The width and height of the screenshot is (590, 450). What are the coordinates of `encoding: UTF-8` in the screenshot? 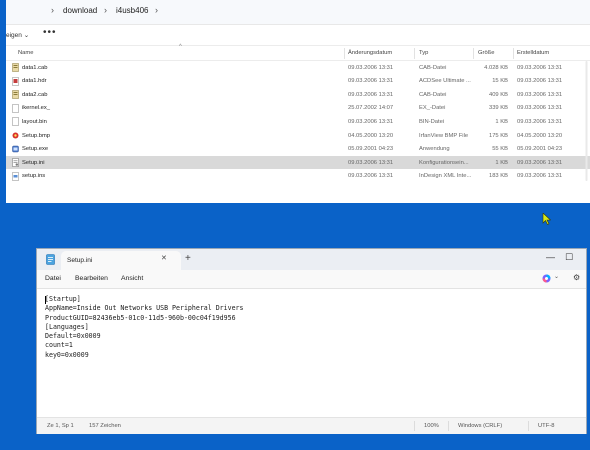 It's located at (546, 426).